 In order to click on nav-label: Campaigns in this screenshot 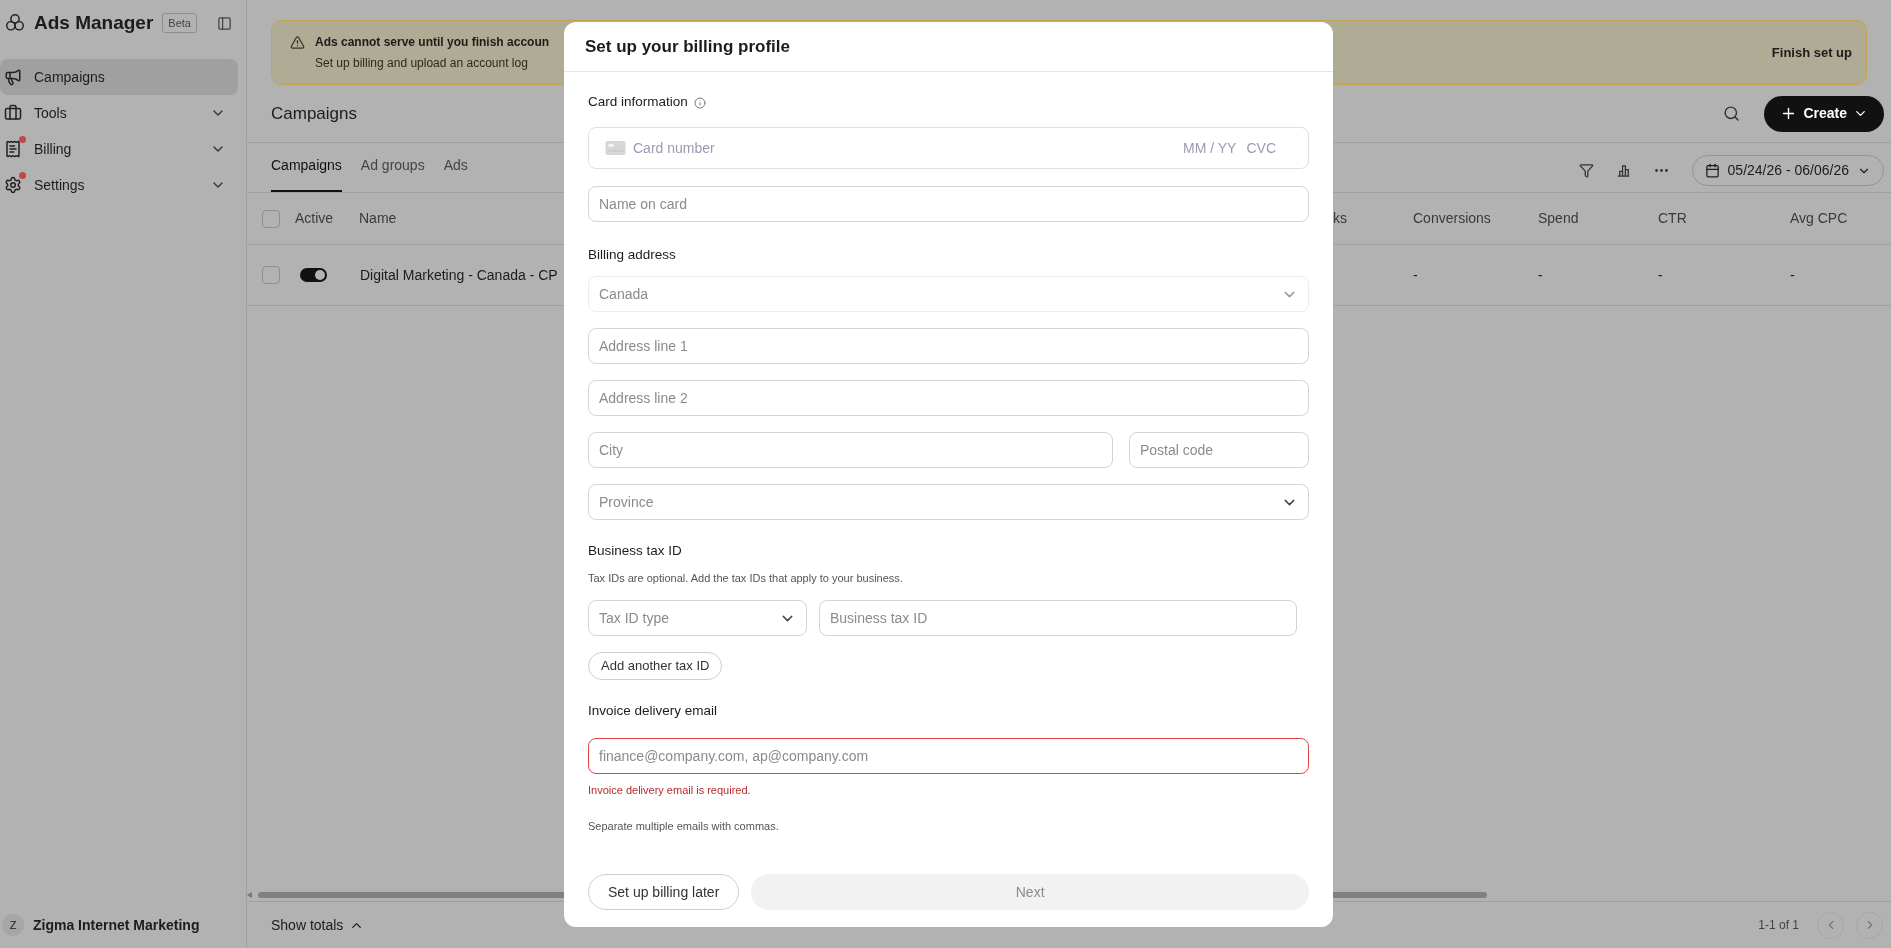, I will do `click(69, 77)`.